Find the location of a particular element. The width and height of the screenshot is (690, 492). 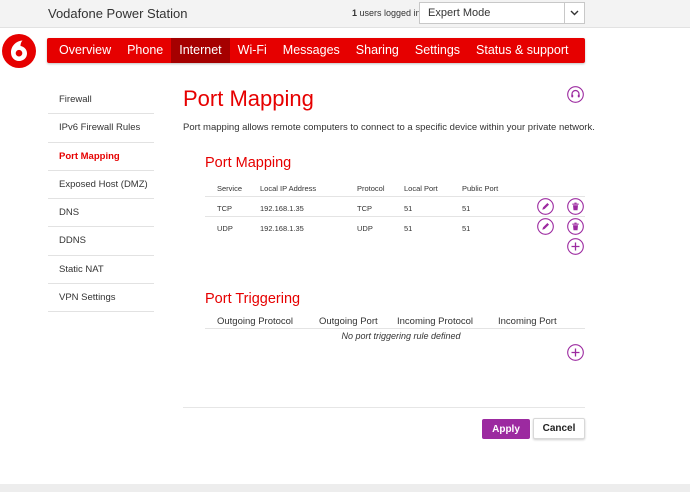

cell-service: UDP is located at coordinates (225, 228).